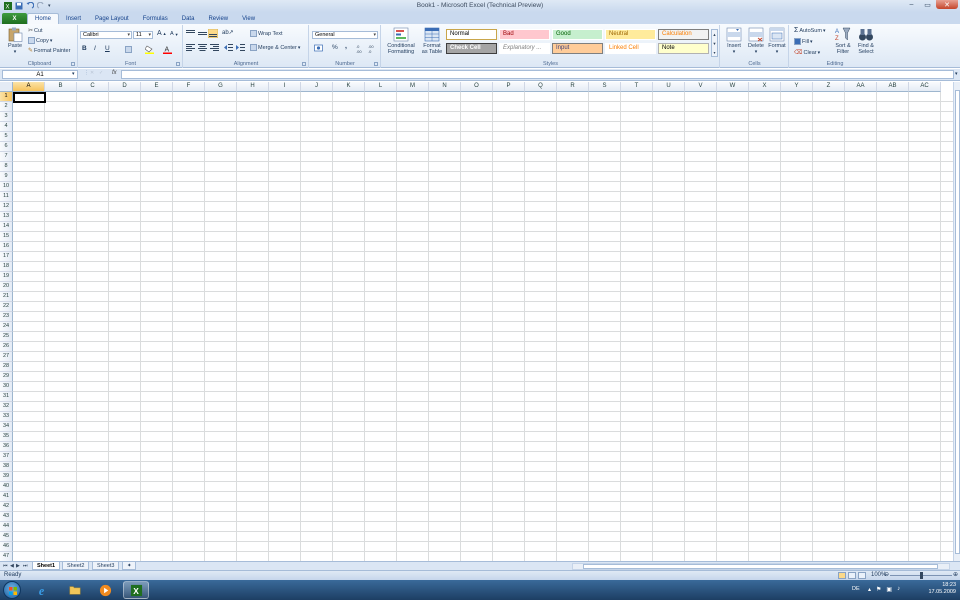  What do you see at coordinates (188, 18) in the screenshot?
I see `tab-data: Data` at bounding box center [188, 18].